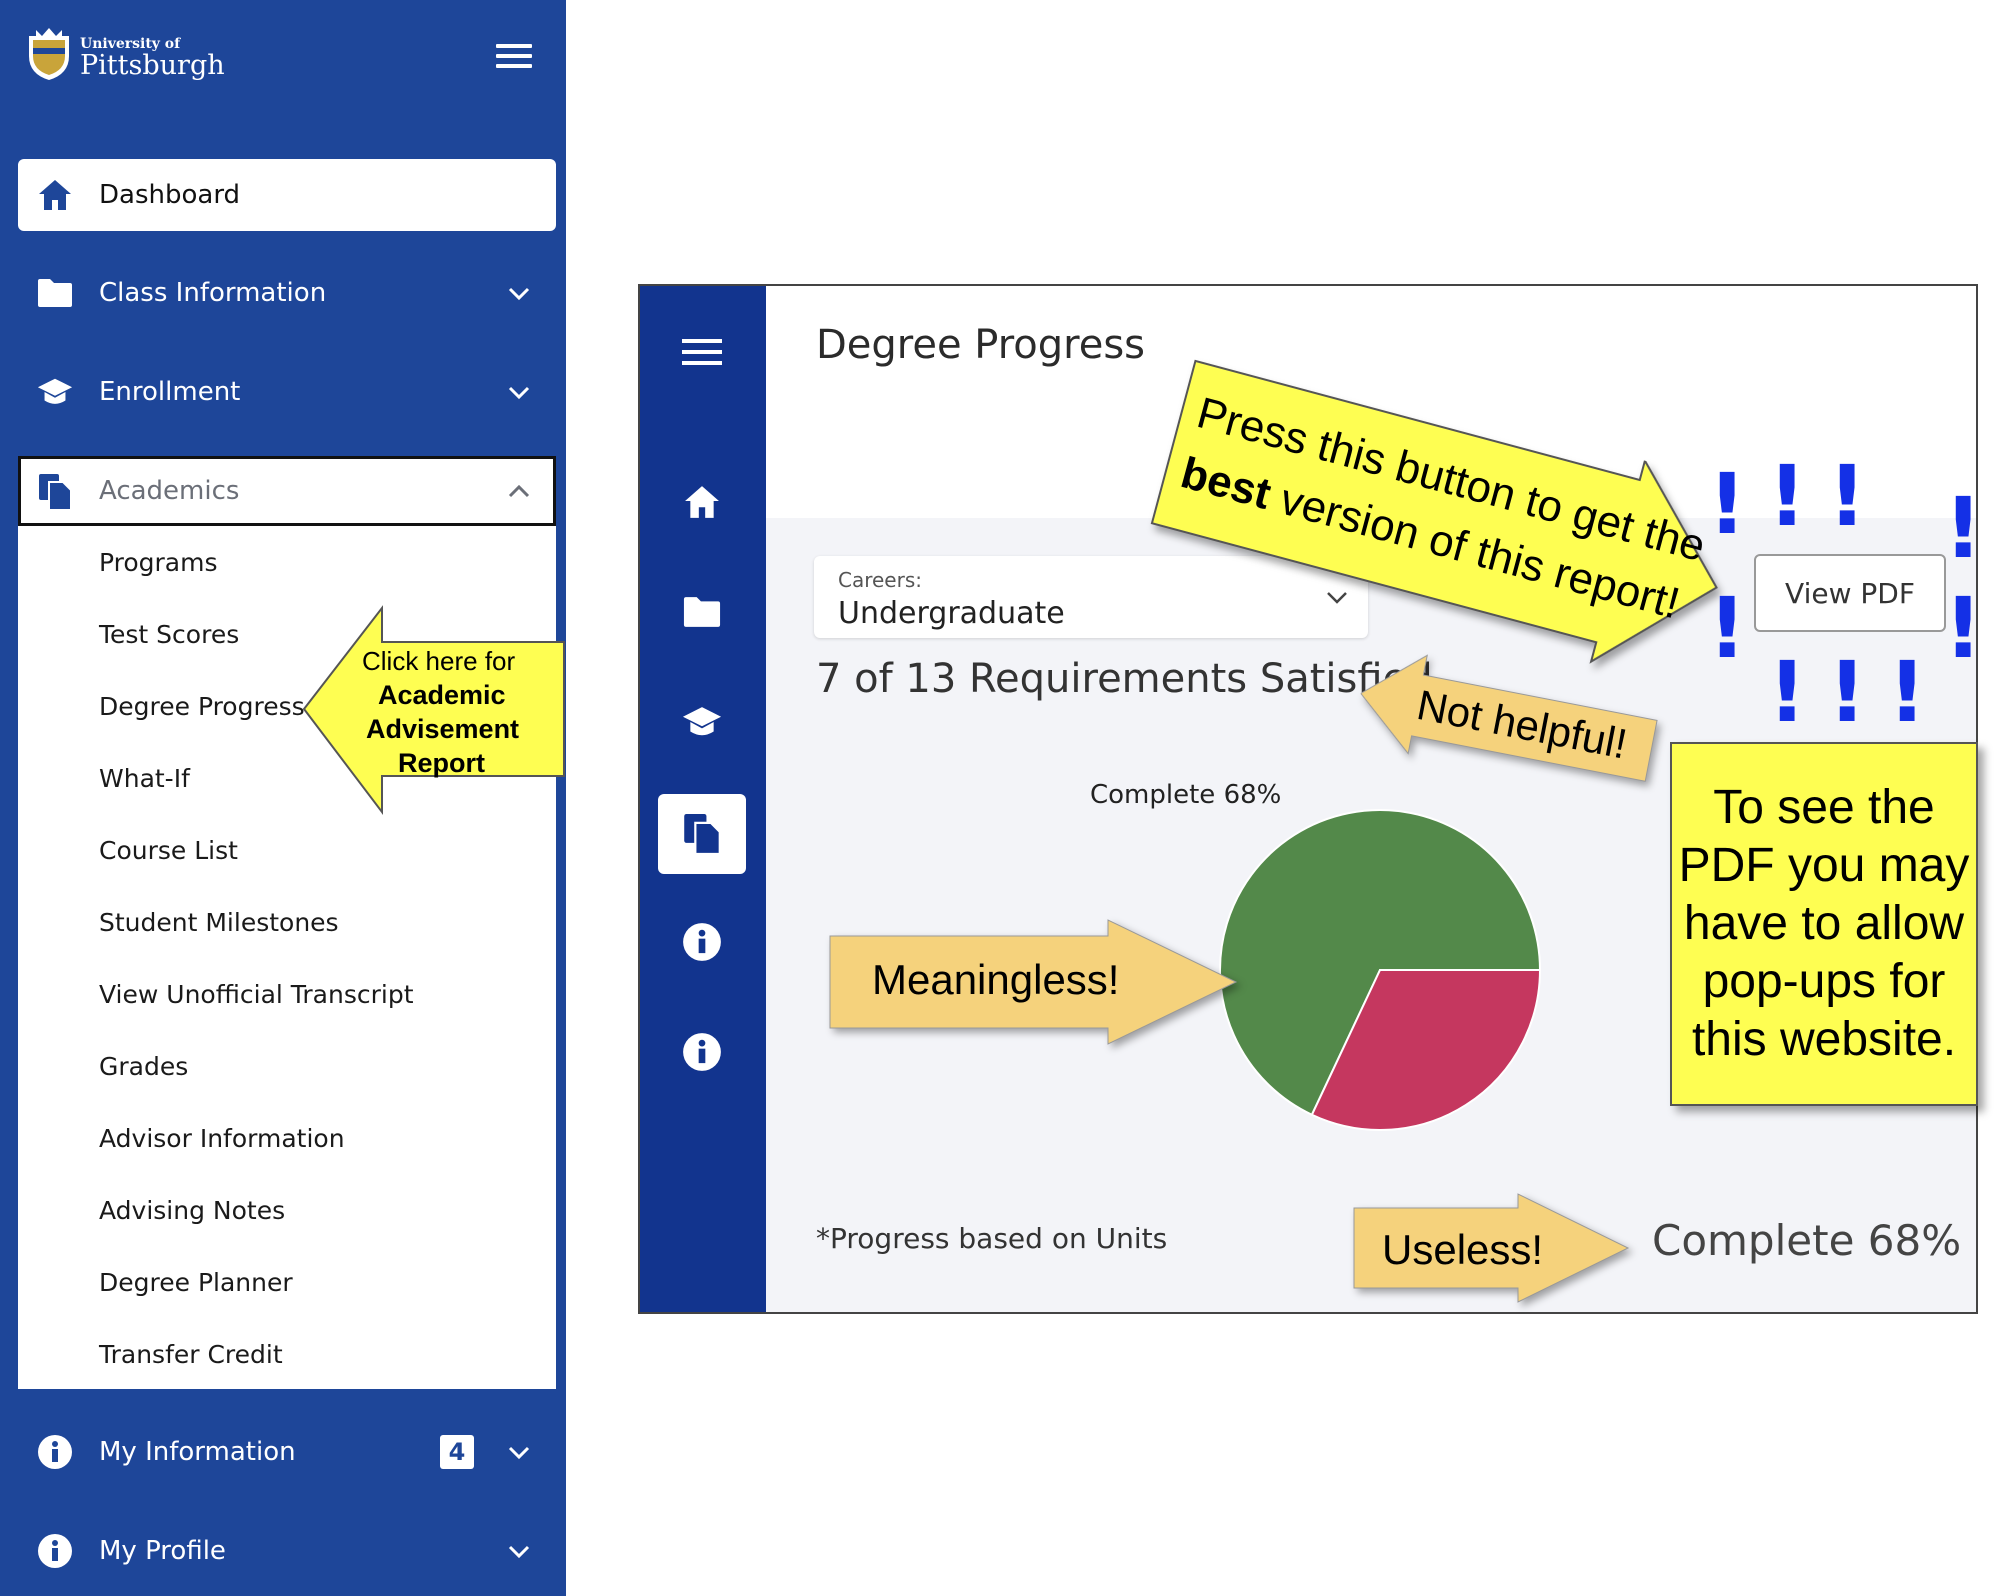 The width and height of the screenshot is (2008, 1596). What do you see at coordinates (457, 1452) in the screenshot?
I see `notification-badge: 4` at bounding box center [457, 1452].